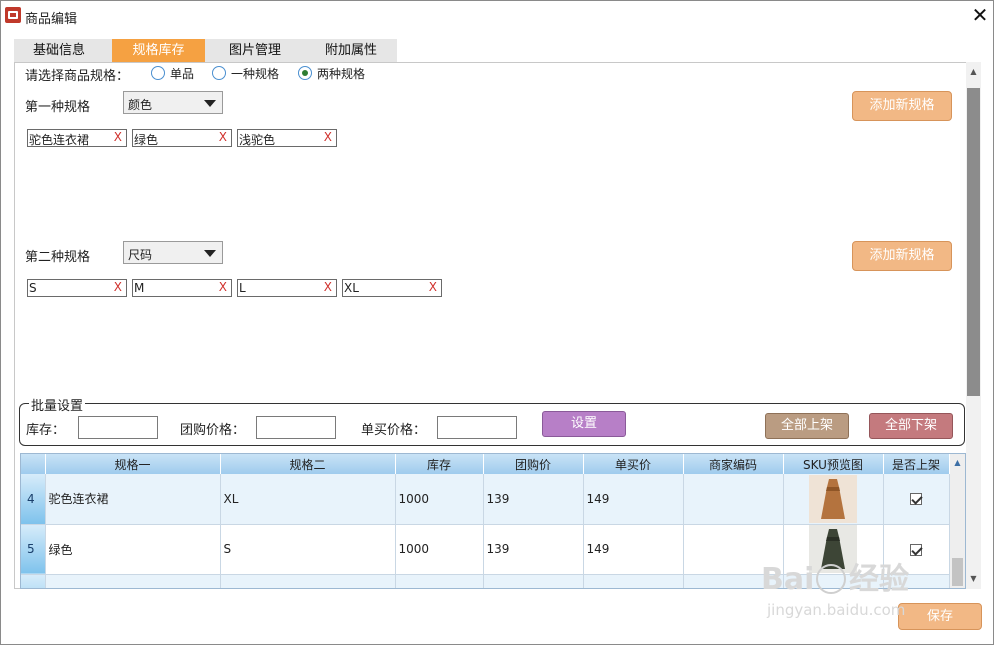 Image resolution: width=994 pixels, height=645 pixels. I want to click on batch-set-button: 设置, so click(584, 424).